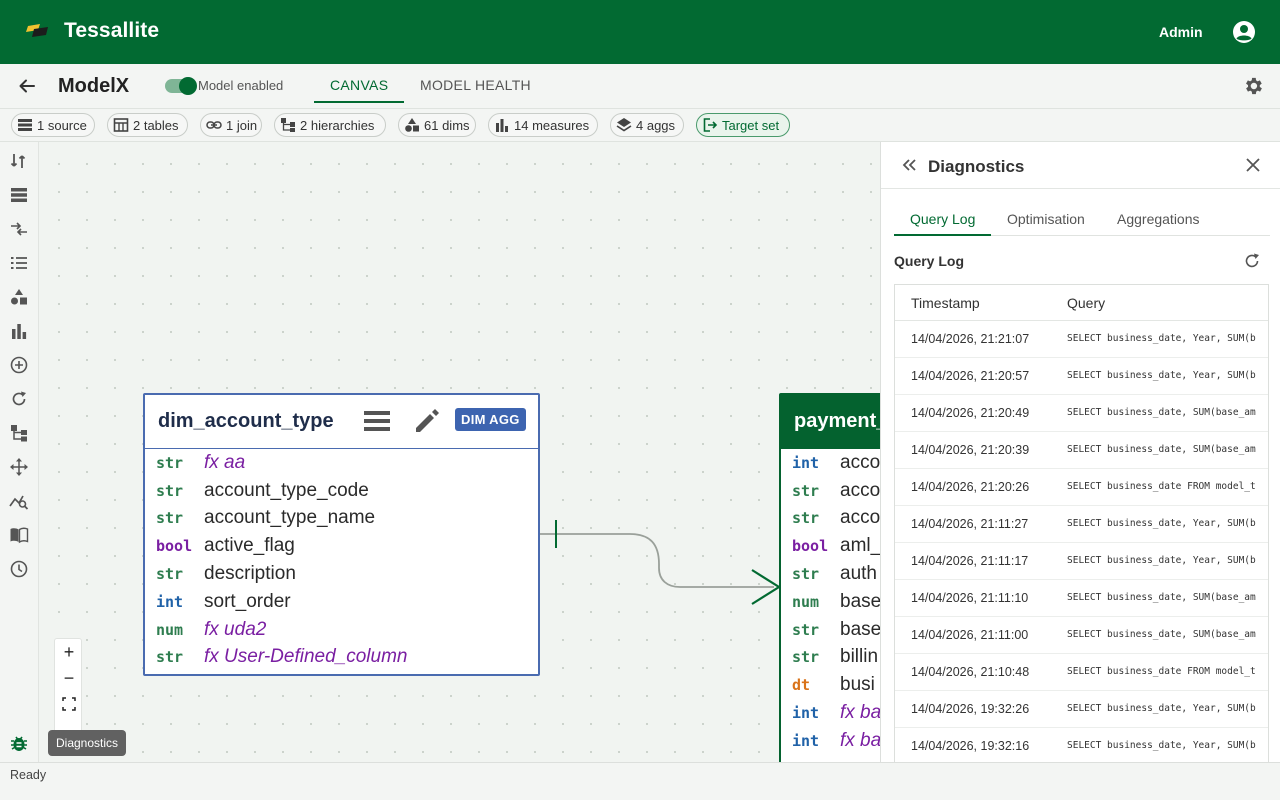 Image resolution: width=1280 pixels, height=800 pixels. What do you see at coordinates (286, 490) in the screenshot?
I see `column-name: account_type_code` at bounding box center [286, 490].